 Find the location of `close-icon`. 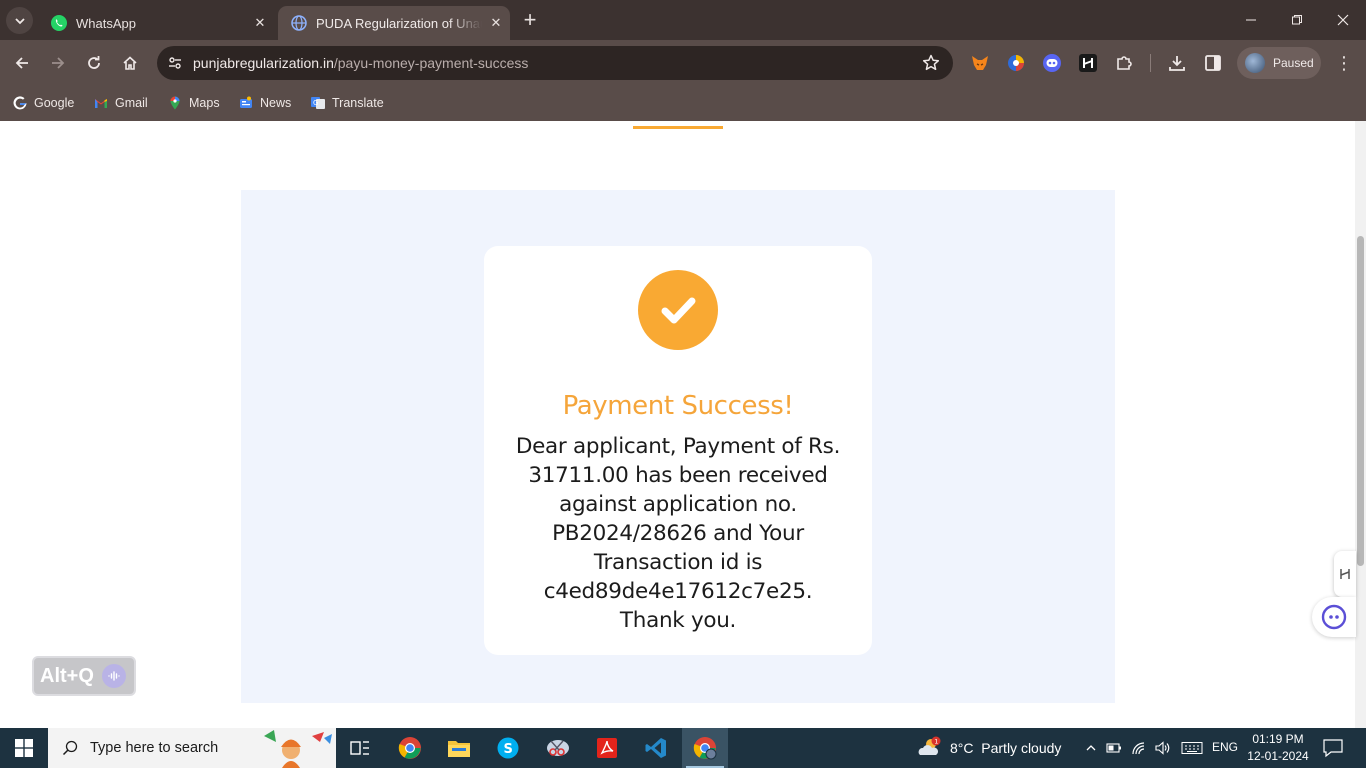

close-icon is located at coordinates (1343, 20).